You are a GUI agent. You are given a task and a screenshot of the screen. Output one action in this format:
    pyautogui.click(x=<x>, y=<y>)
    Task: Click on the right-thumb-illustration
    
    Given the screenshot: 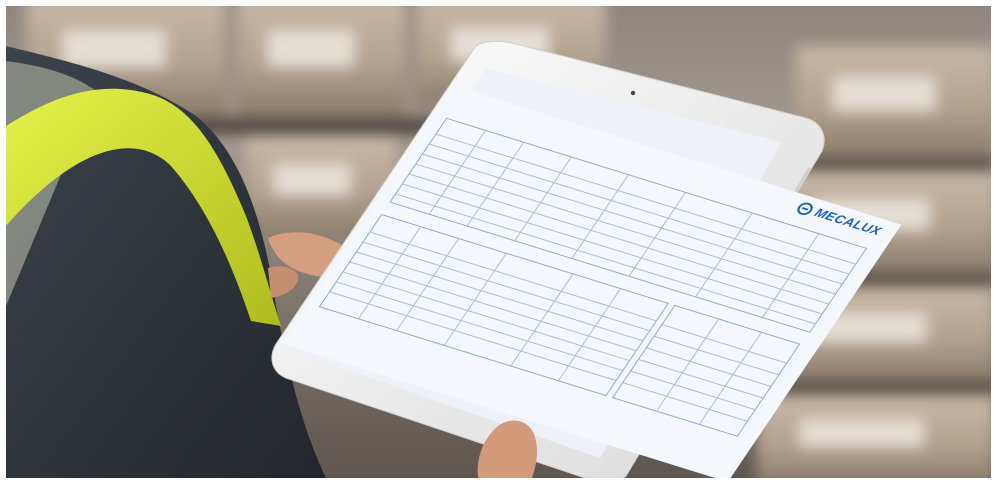 What is the action you would take?
    pyautogui.click(x=507, y=449)
    